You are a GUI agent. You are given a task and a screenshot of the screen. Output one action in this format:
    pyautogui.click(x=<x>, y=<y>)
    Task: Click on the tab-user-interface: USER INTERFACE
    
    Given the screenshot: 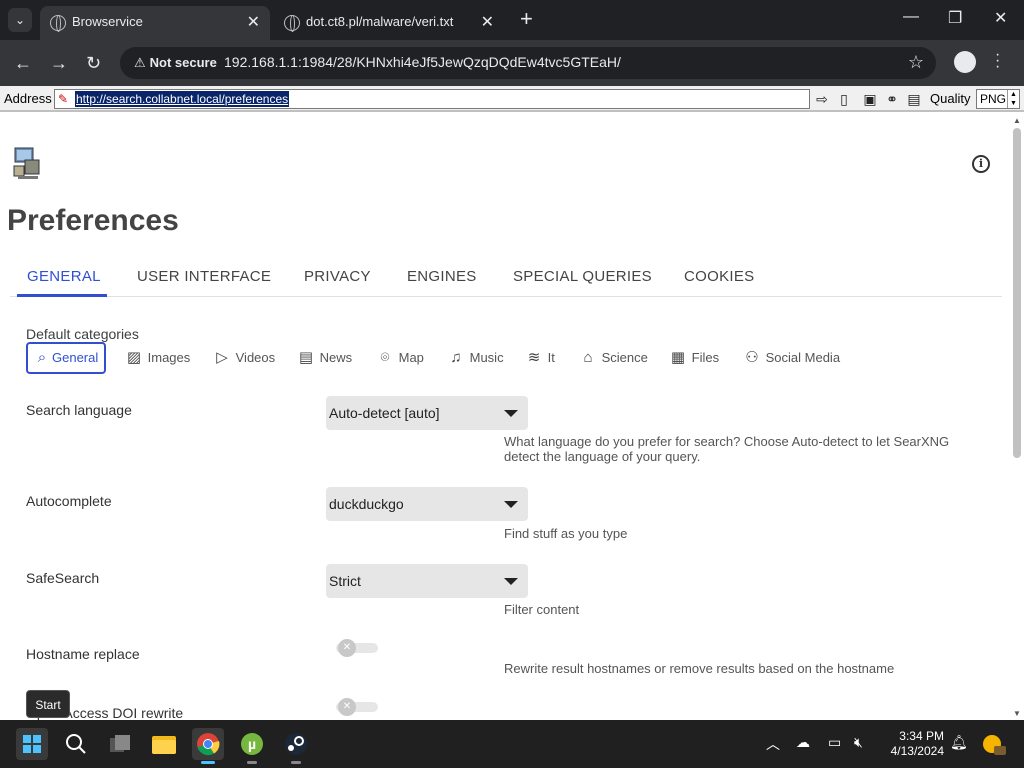 What is the action you would take?
    pyautogui.click(x=204, y=276)
    